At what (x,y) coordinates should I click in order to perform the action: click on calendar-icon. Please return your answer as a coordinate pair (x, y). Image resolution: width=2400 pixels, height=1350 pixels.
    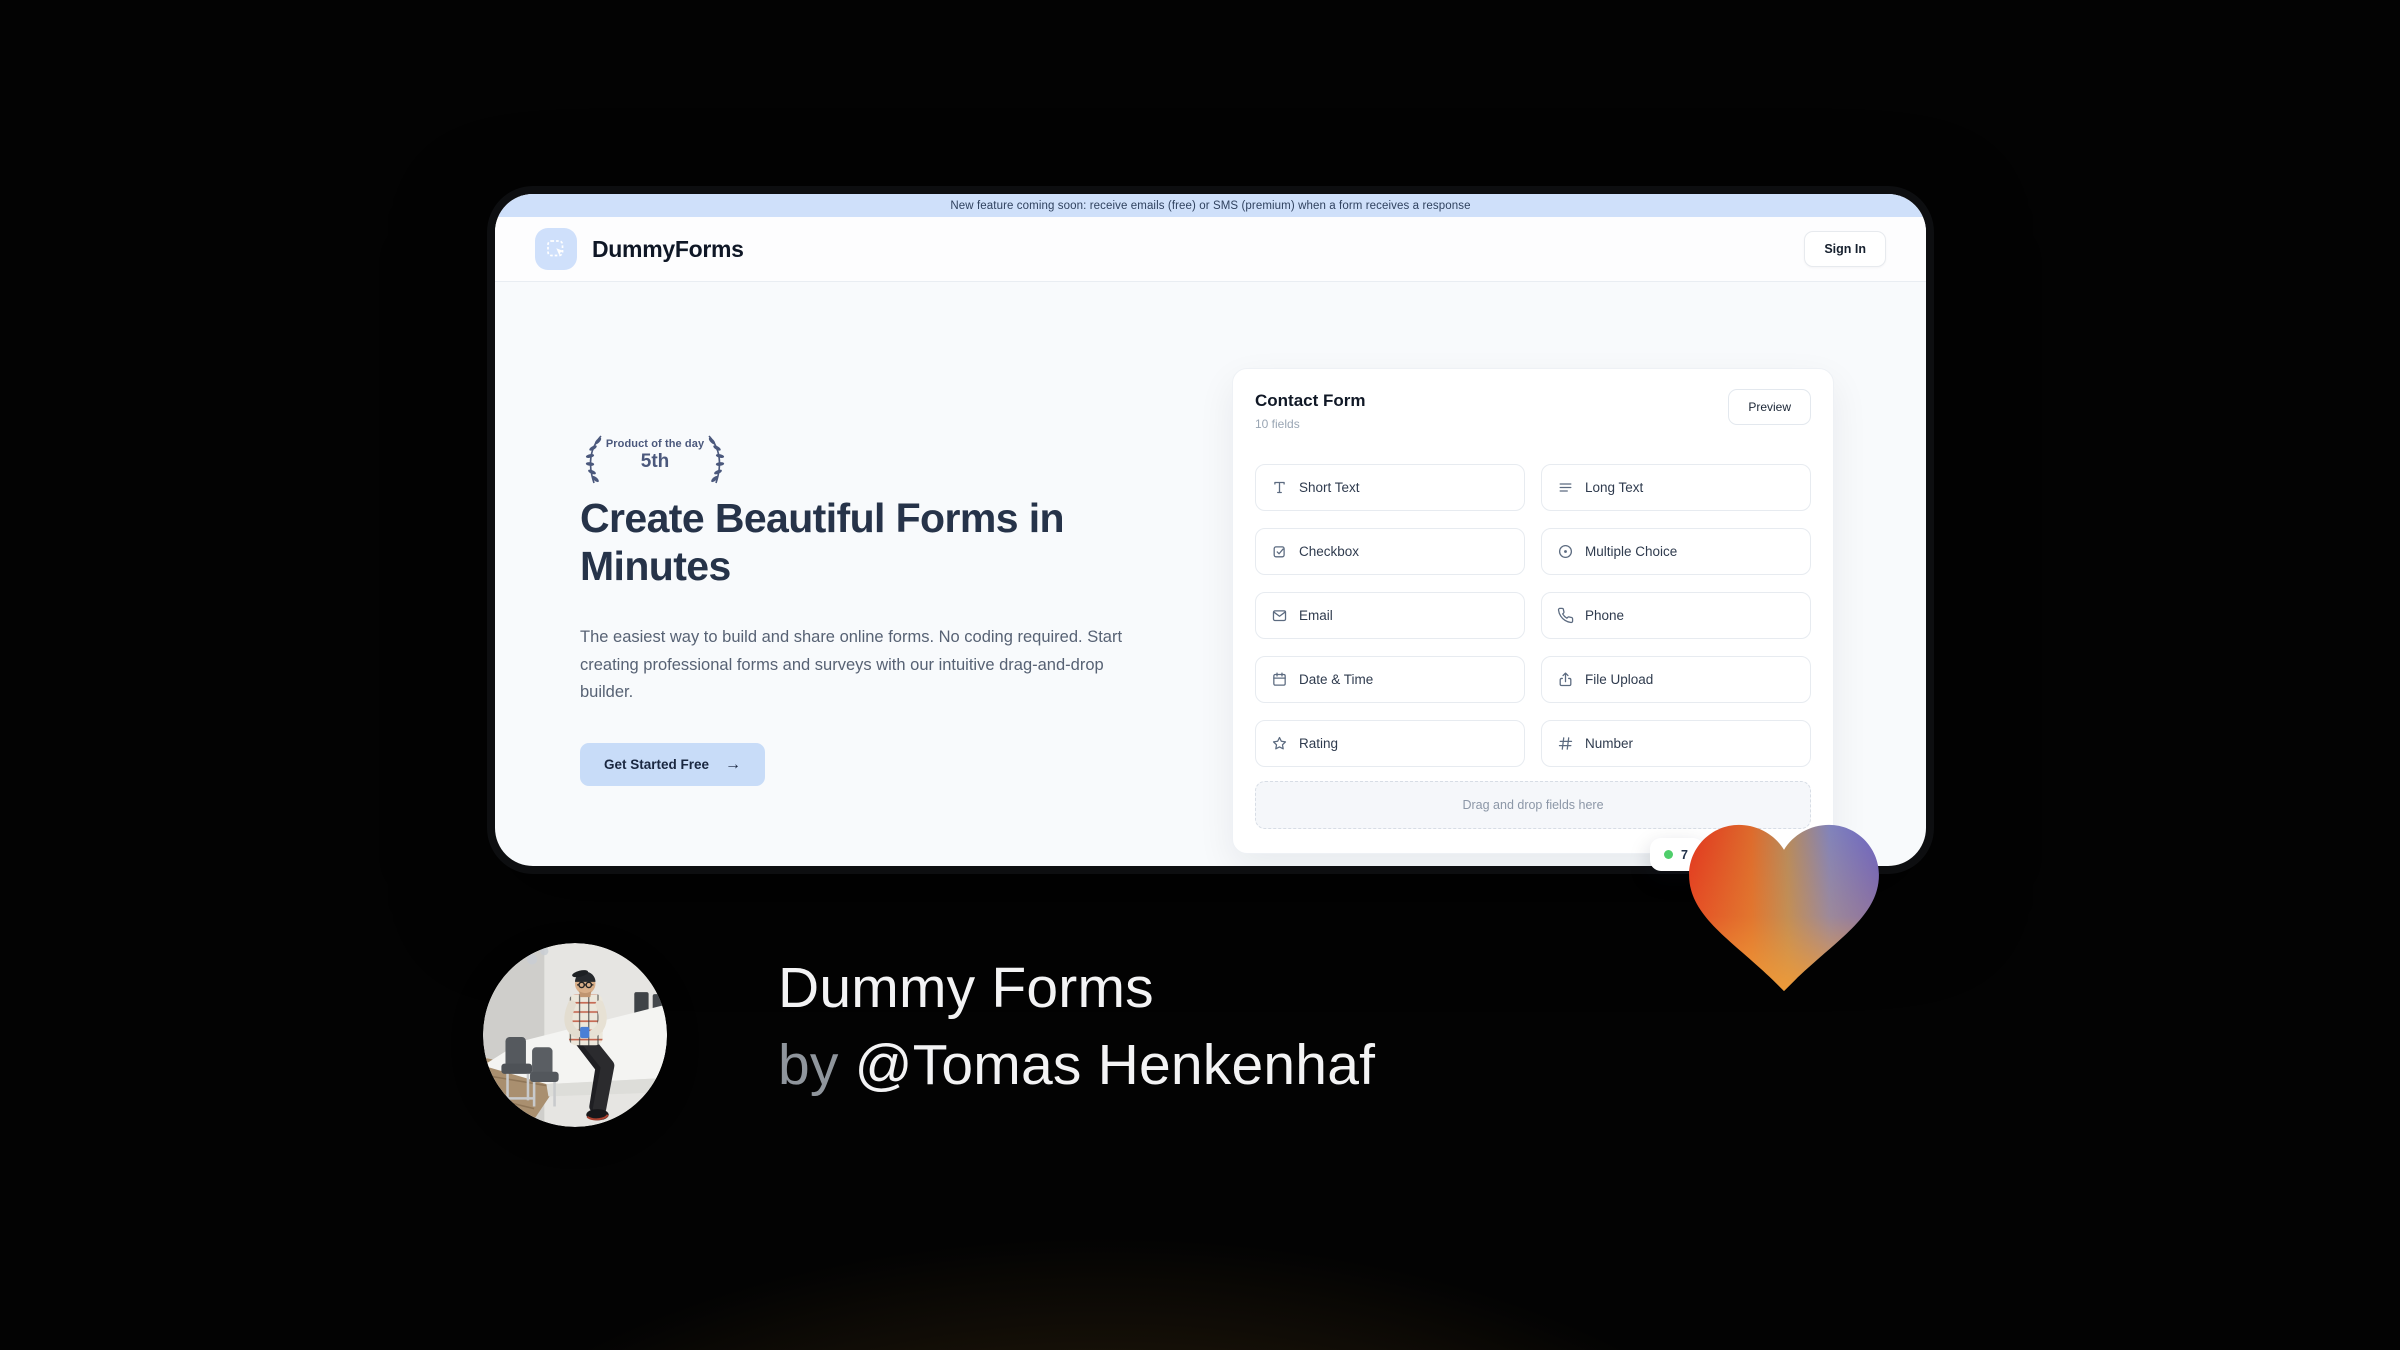
    Looking at the image, I should click on (1279, 679).